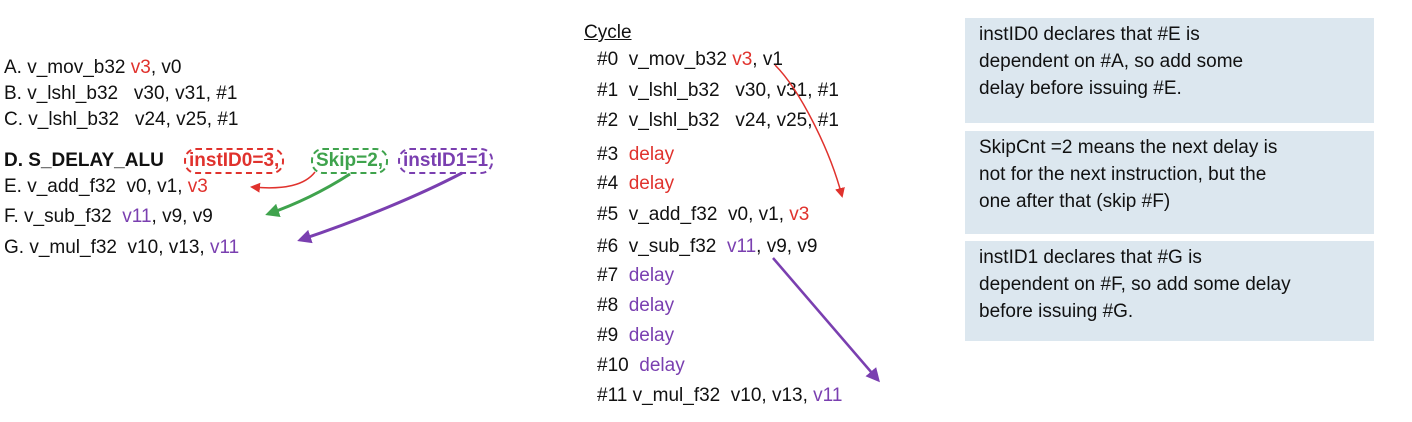 This screenshot has height=422, width=1412. Describe the element at coordinates (826, 320) in the screenshot. I see `arrow-cycle6-to-cycle11` at that location.